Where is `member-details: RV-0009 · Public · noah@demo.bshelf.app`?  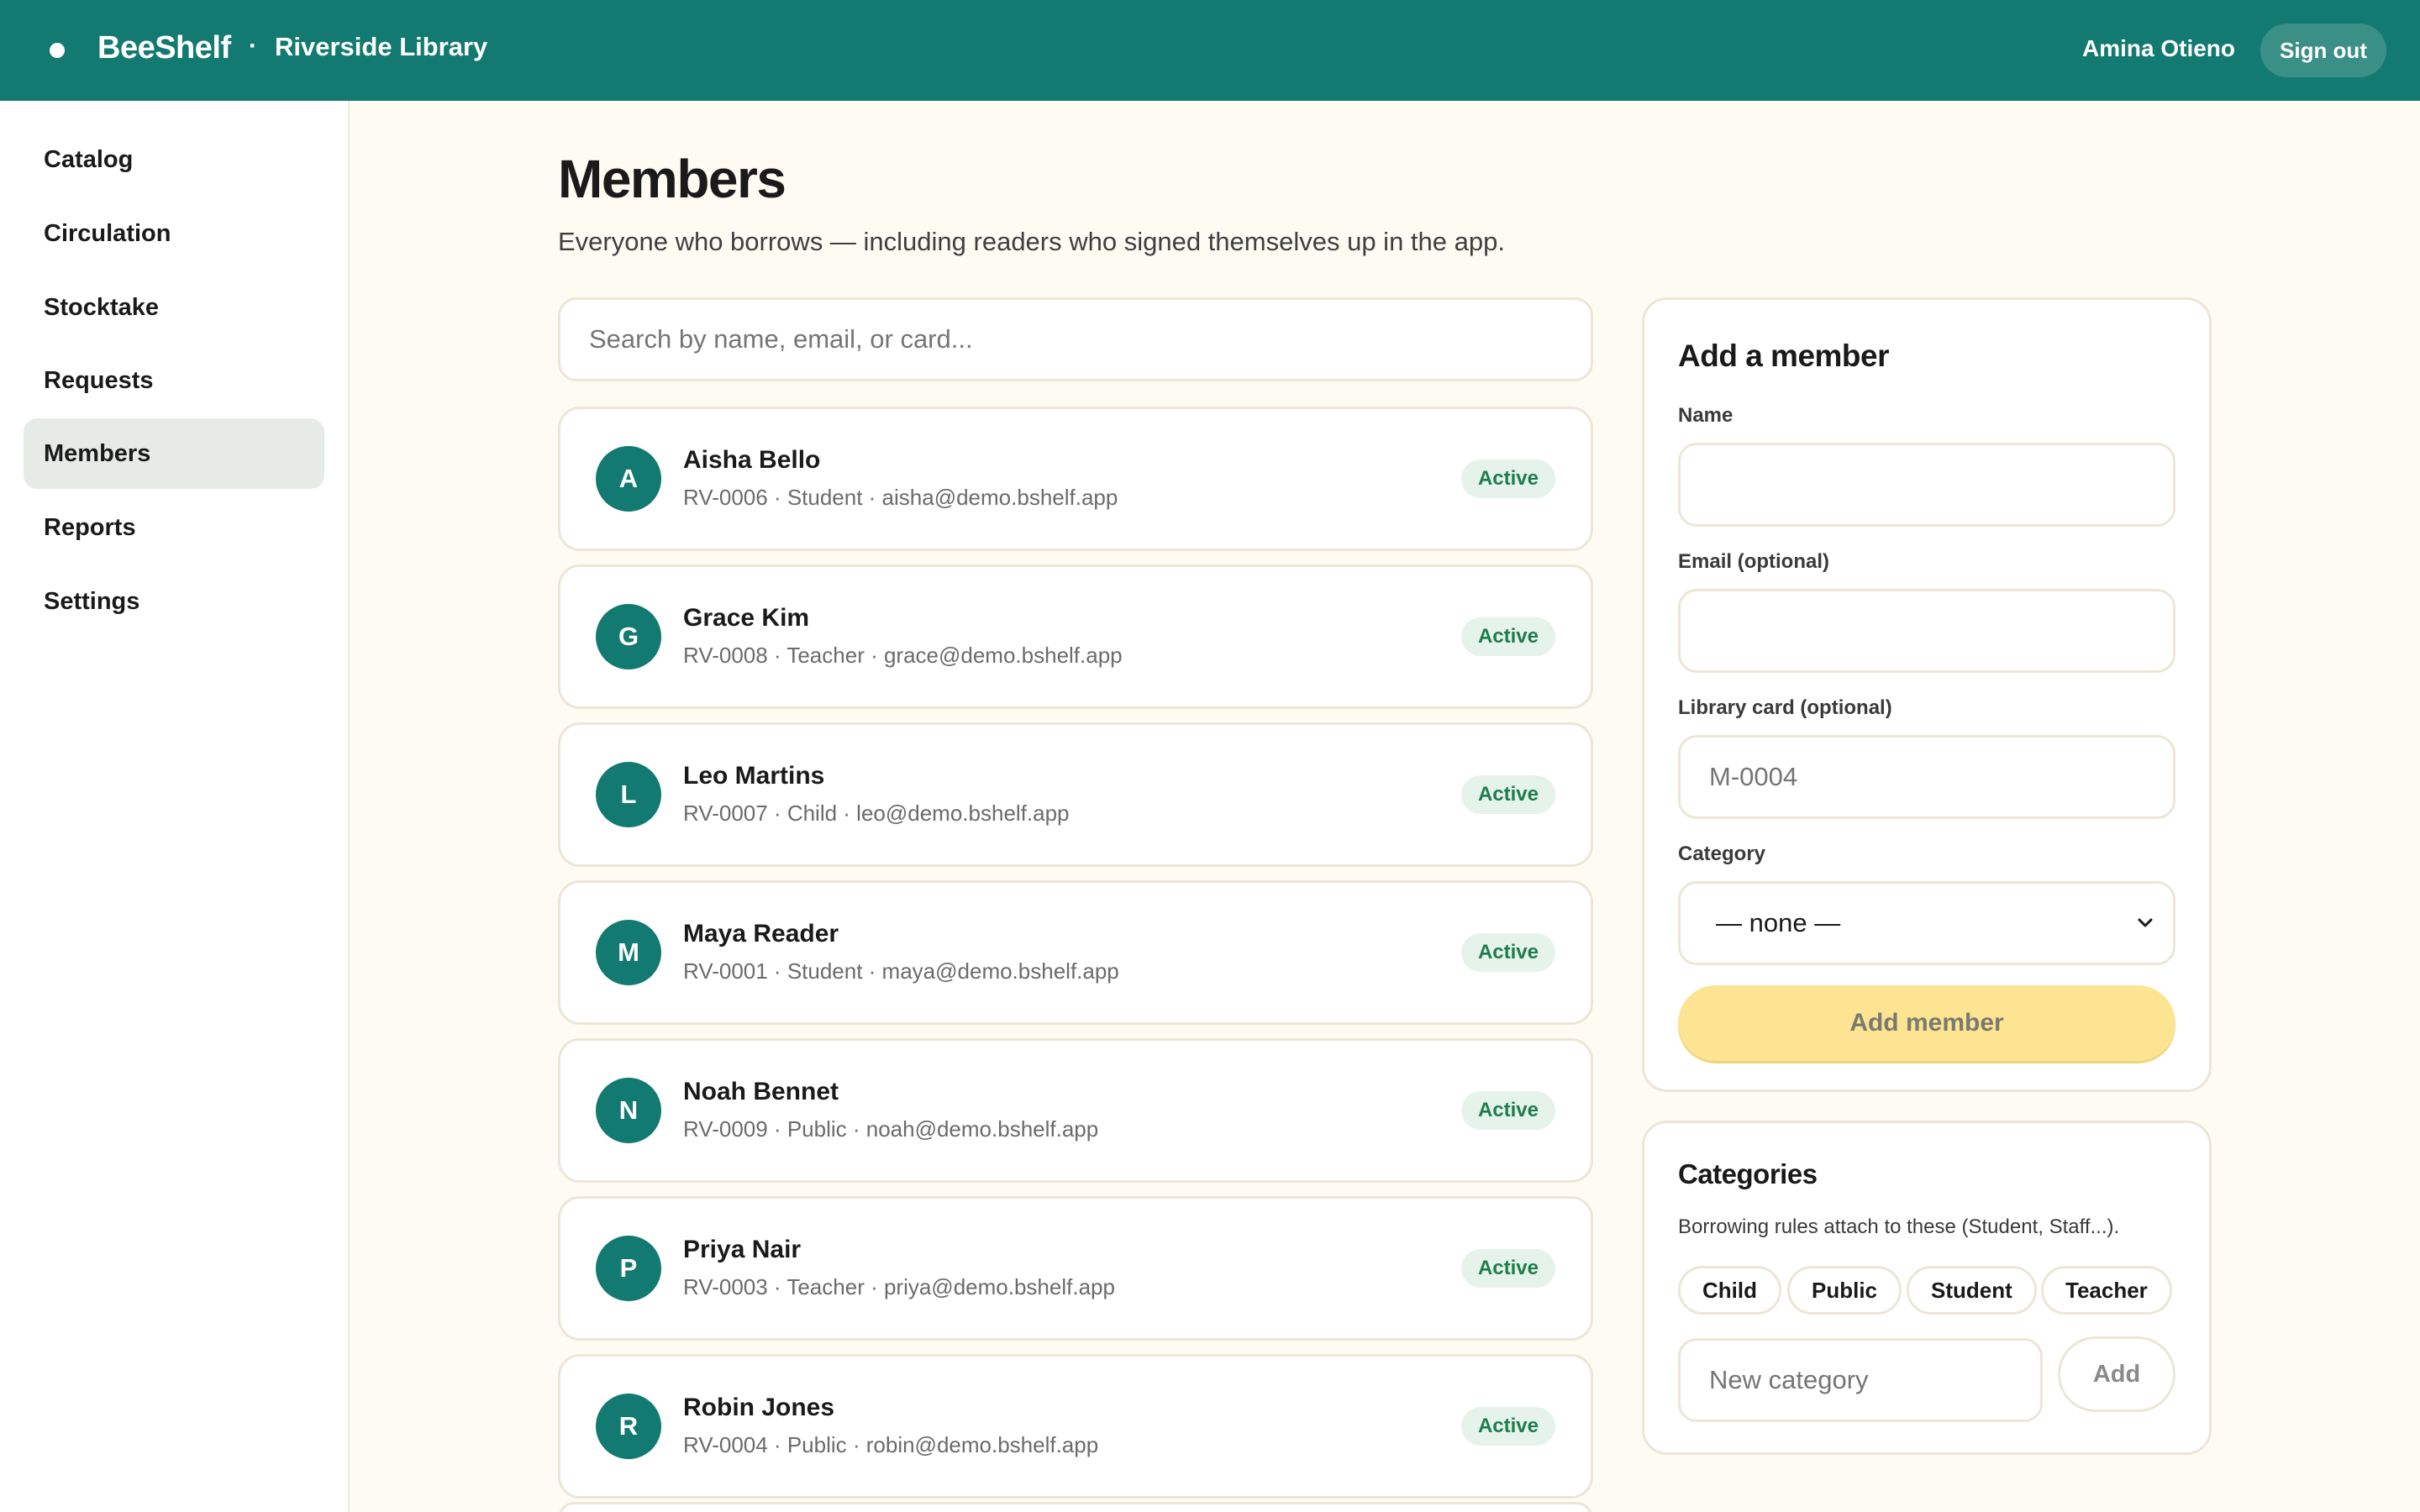
member-details: RV-0009 · Public · noah@demo.bshelf.app is located at coordinates (891, 1129).